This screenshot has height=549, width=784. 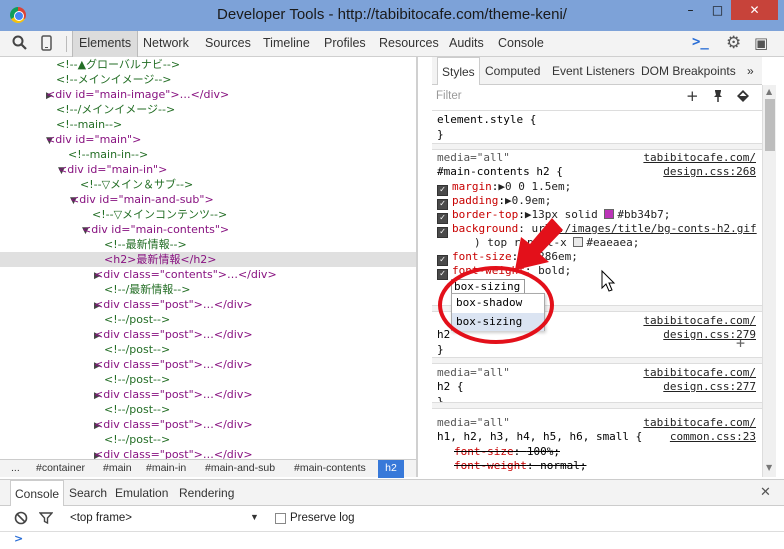 What do you see at coordinates (19, 44) in the screenshot?
I see `search-icon` at bounding box center [19, 44].